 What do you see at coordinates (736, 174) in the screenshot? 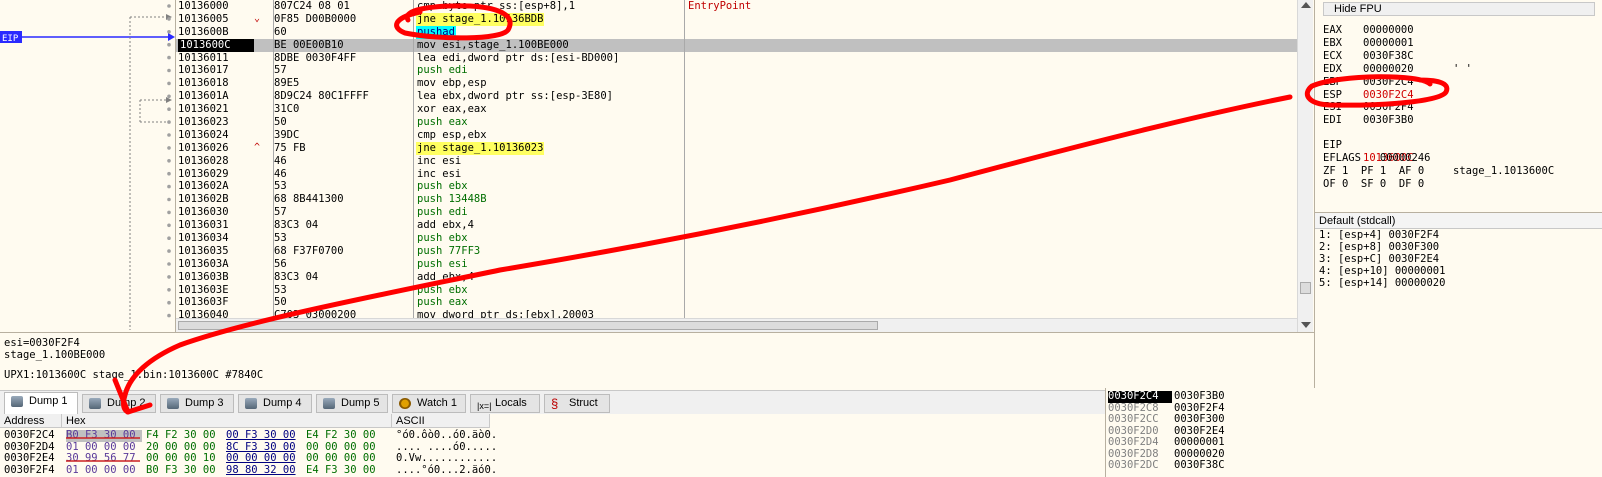
I see `disasm-row: 10136029 46 inc esi` at bounding box center [736, 174].